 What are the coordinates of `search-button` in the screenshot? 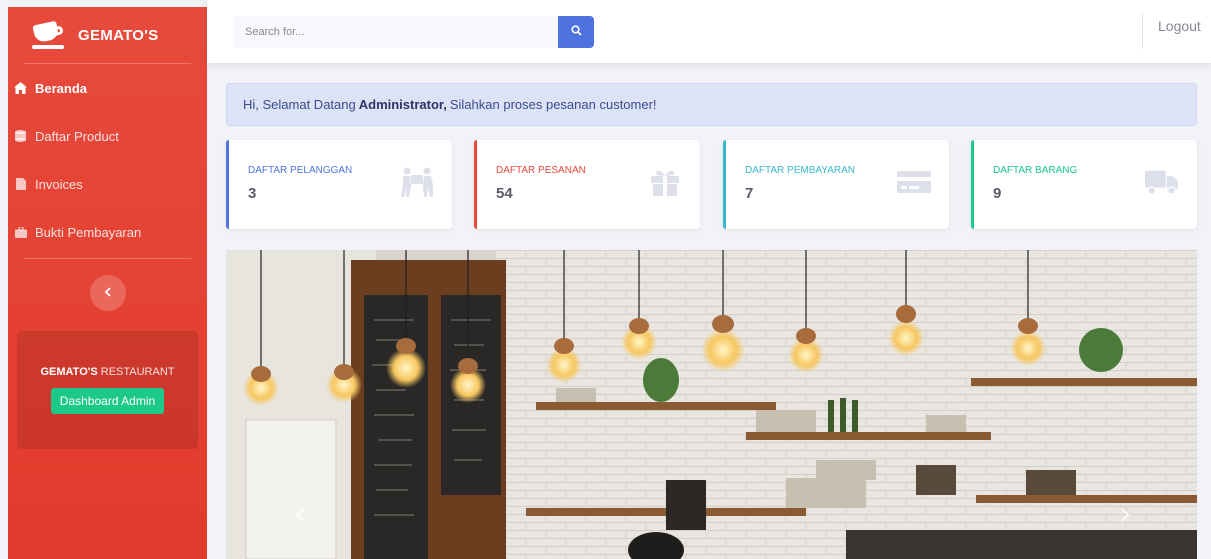 It's located at (576, 32).